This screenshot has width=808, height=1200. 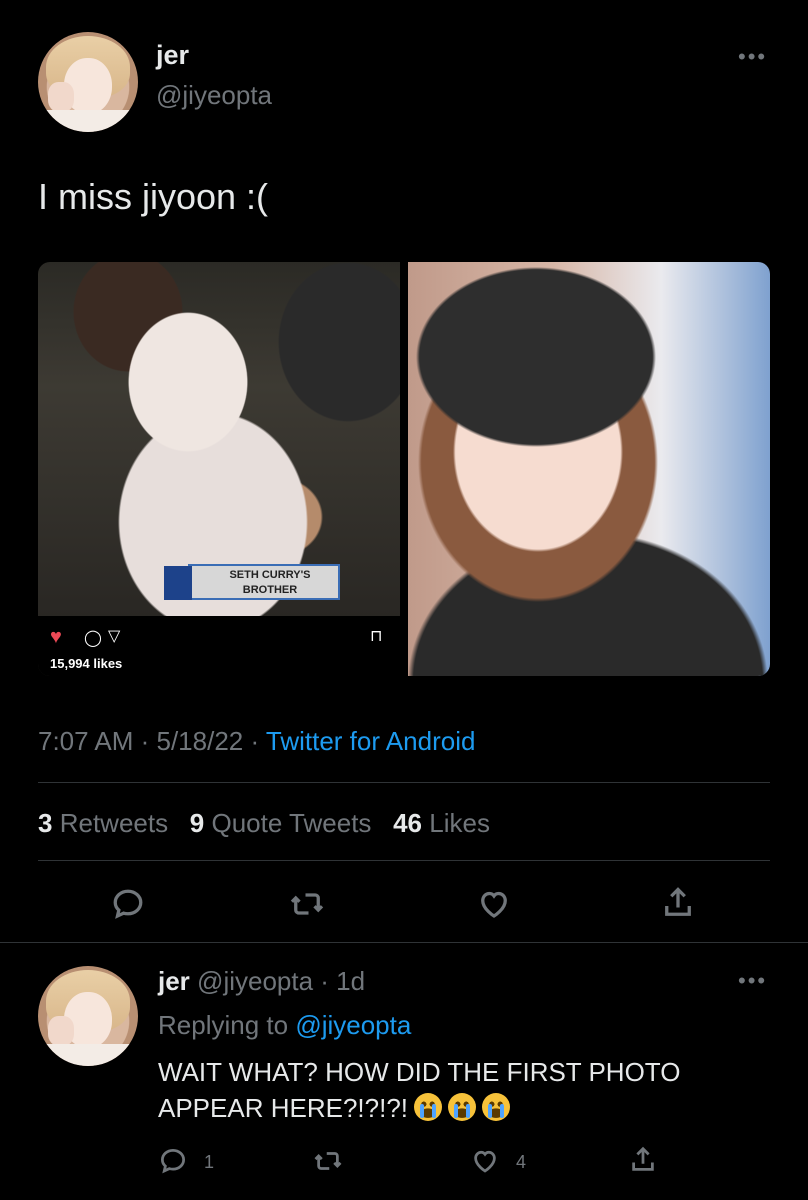 I want to click on reply-author-handle: @jiyeopta, so click(x=255, y=981).